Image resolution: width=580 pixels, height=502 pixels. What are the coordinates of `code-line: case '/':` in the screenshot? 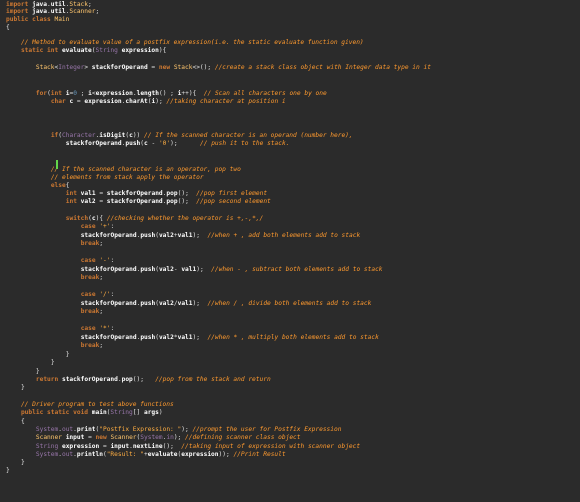 It's located at (291, 294).